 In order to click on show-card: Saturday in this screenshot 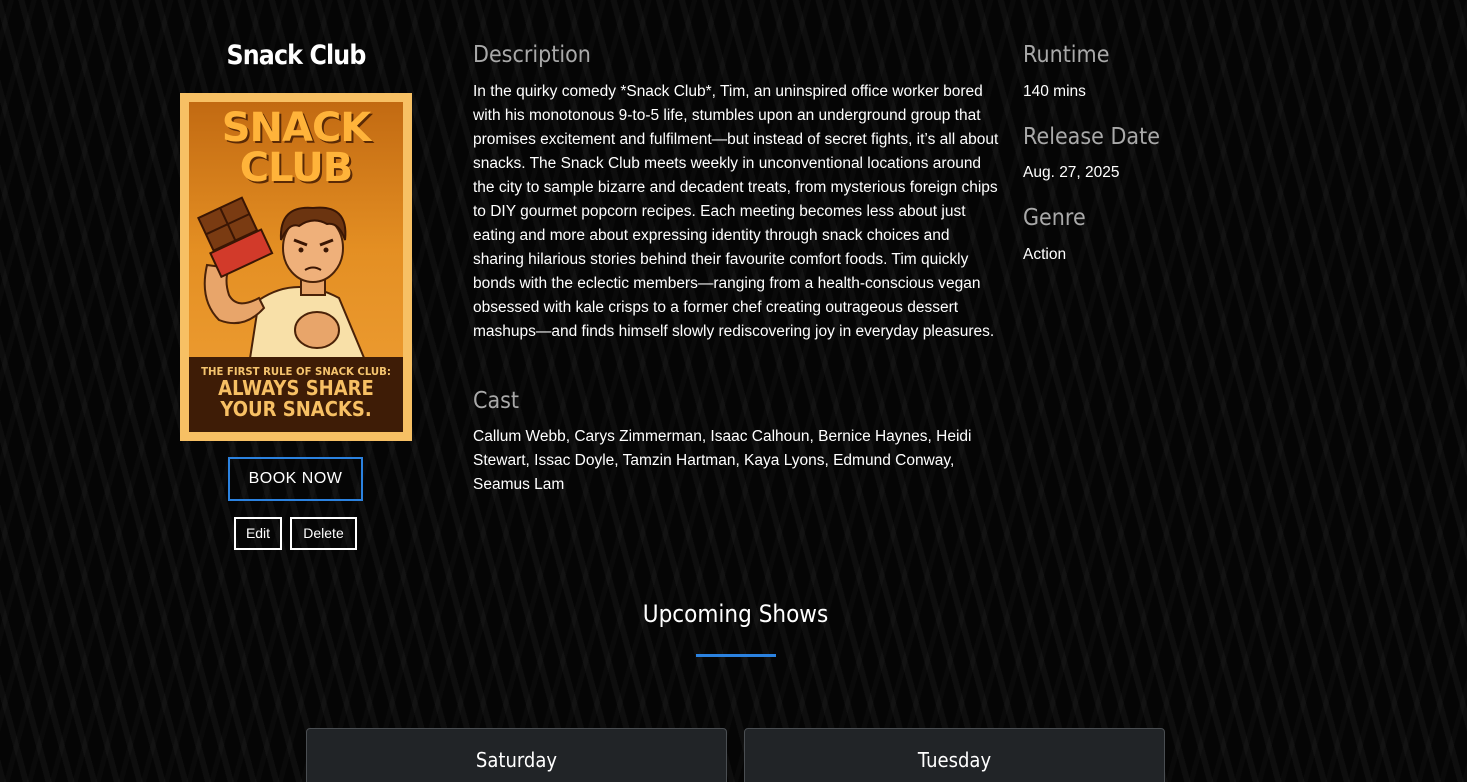, I will do `click(516, 755)`.